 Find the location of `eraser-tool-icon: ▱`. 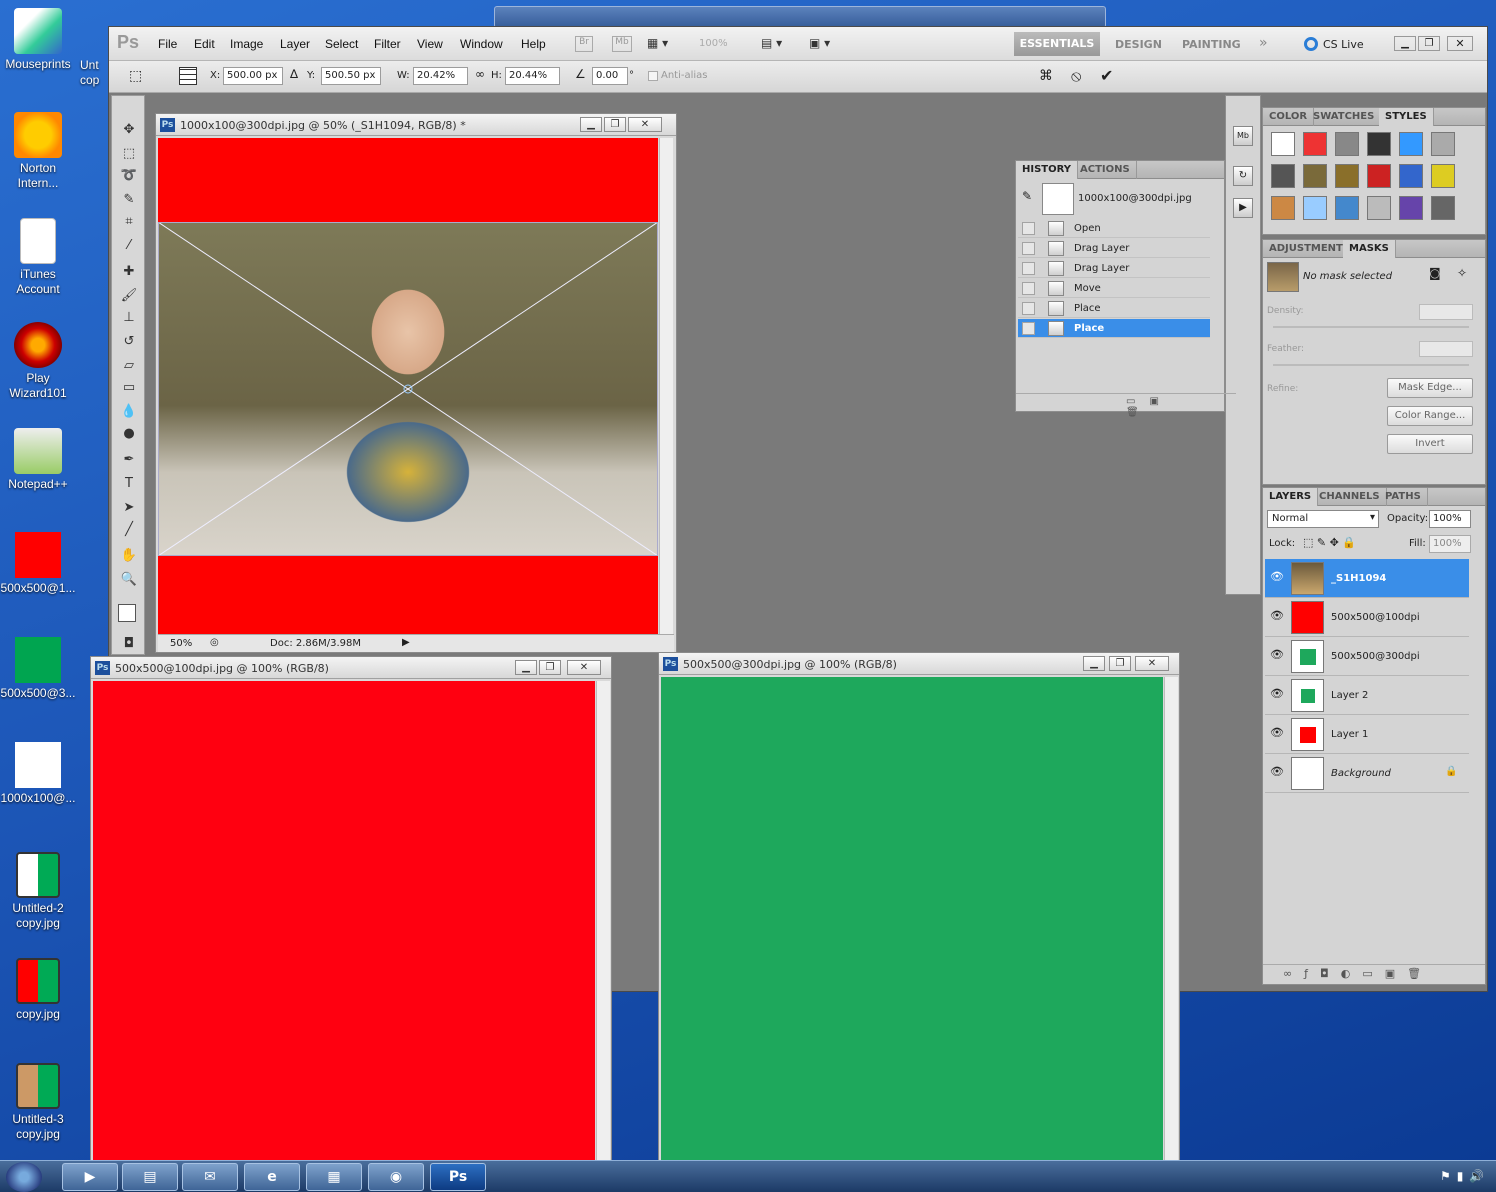

eraser-tool-icon: ▱ is located at coordinates (129, 367).